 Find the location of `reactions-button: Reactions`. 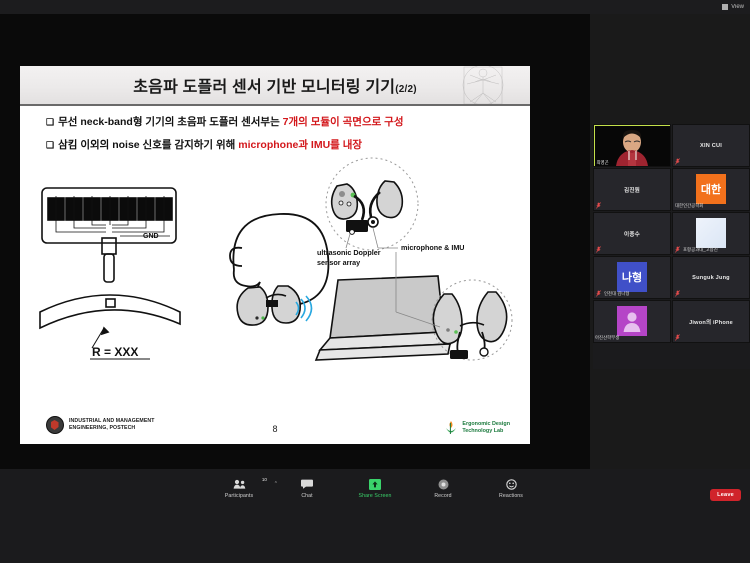

reactions-button: Reactions is located at coordinates (511, 488).